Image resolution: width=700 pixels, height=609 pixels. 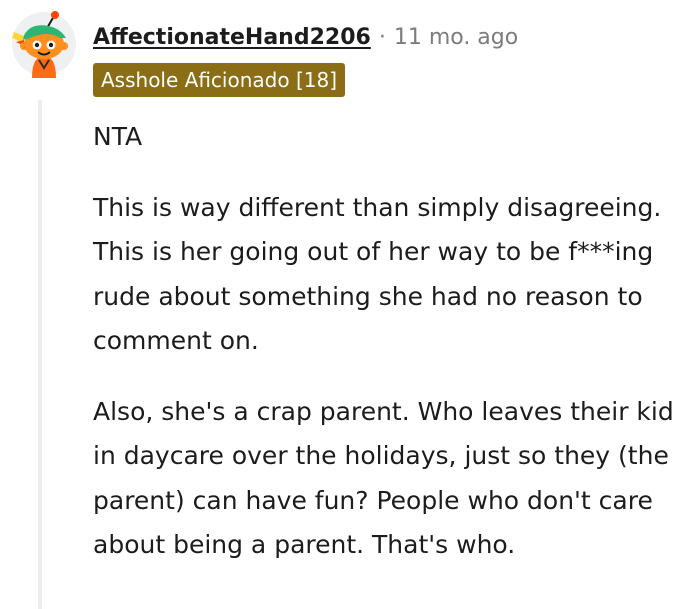 What do you see at coordinates (118, 136) in the screenshot?
I see `comment-paragraph: NTA` at bounding box center [118, 136].